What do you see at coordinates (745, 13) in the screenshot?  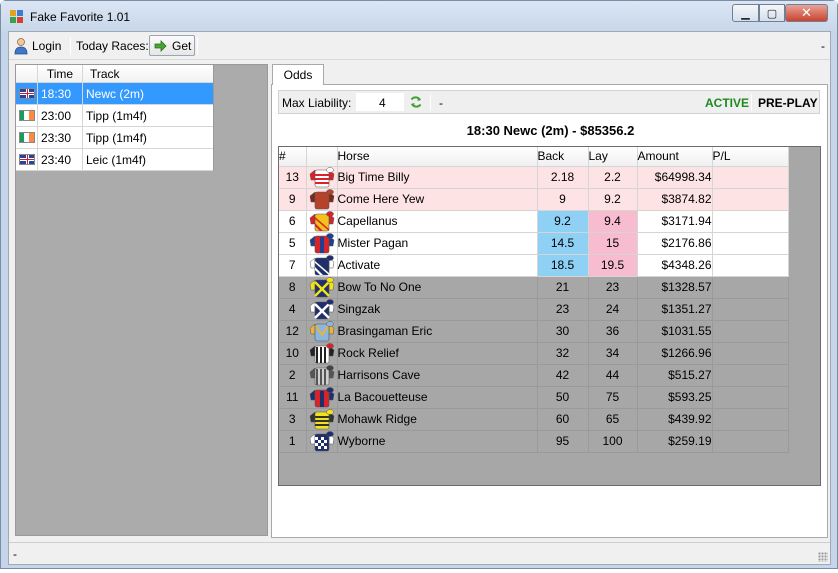 I see `minimize-button: ▁` at bounding box center [745, 13].